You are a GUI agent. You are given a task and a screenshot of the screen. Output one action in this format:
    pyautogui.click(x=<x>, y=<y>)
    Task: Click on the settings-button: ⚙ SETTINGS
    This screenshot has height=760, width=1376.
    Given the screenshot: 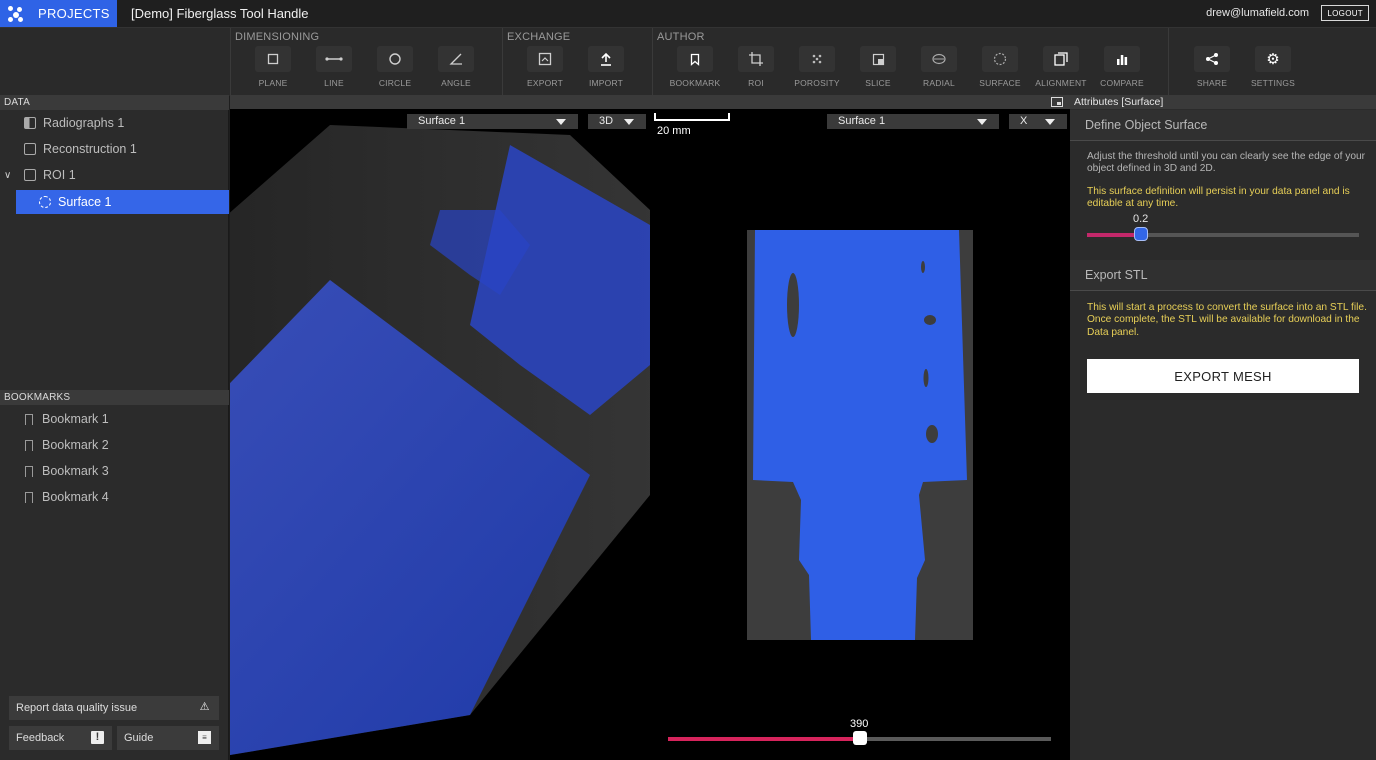 What is the action you would take?
    pyautogui.click(x=1273, y=69)
    